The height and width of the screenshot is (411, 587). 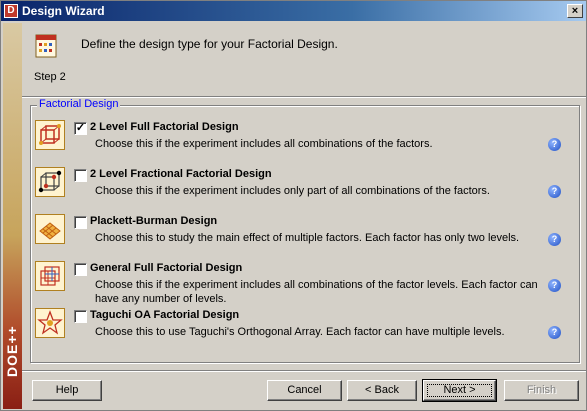 I want to click on cancel-button: Cancel, so click(x=304, y=390).